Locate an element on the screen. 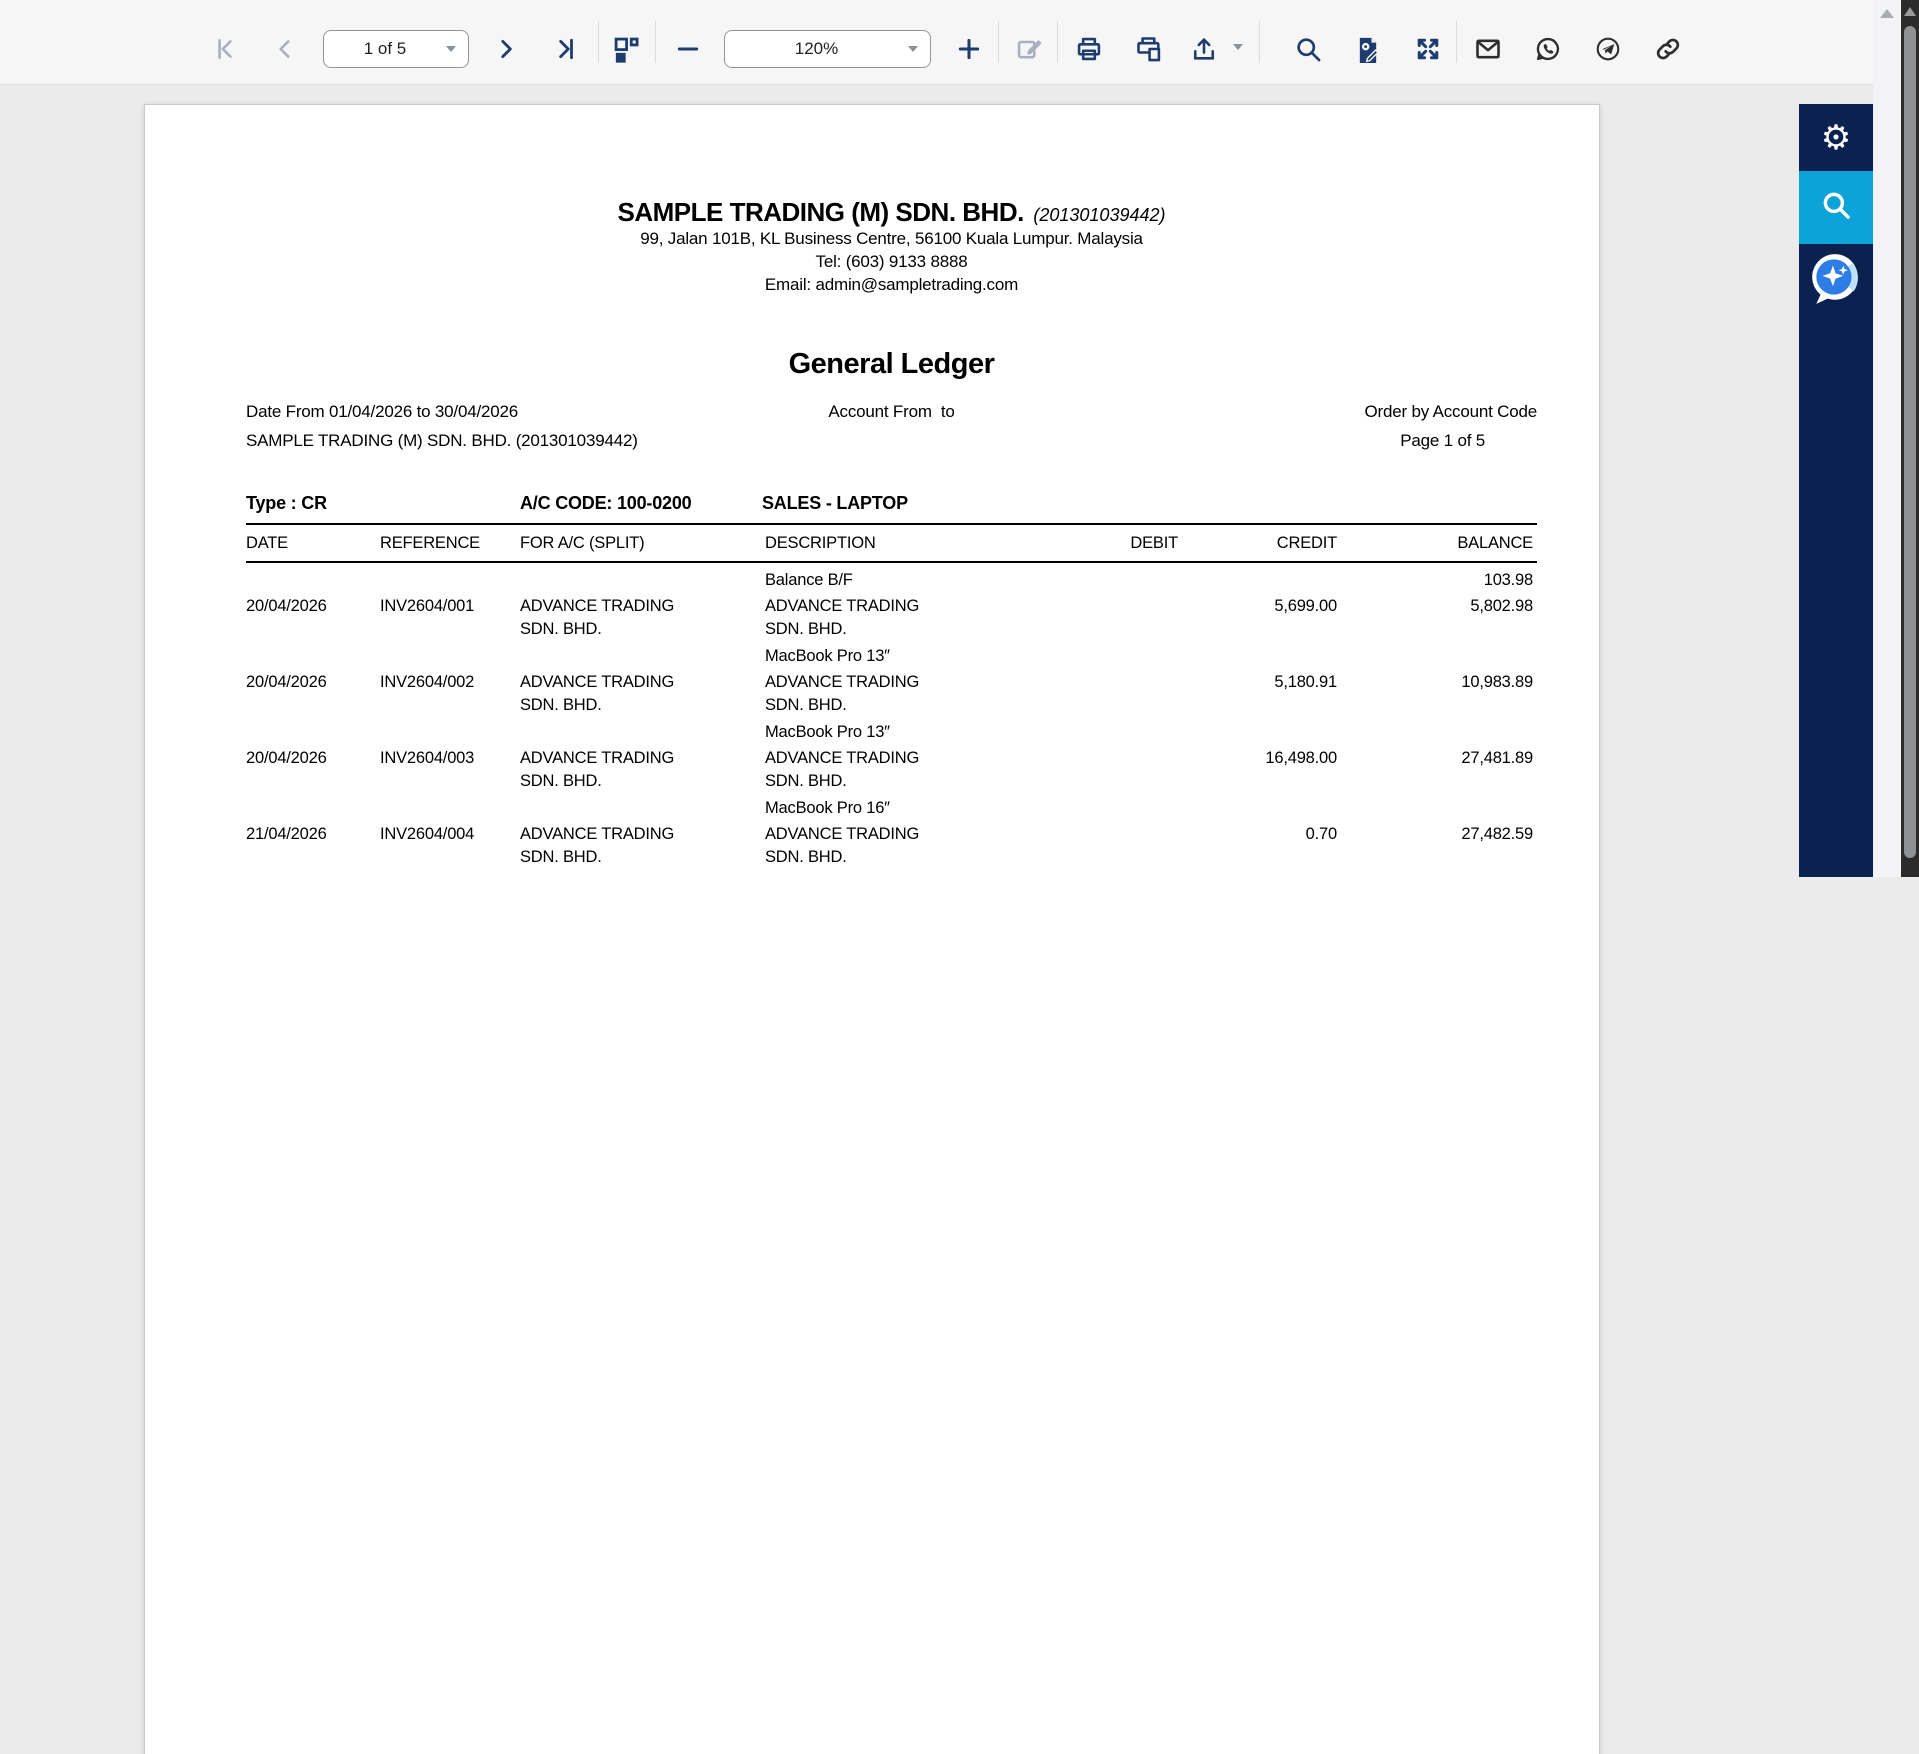  minus-icon is located at coordinates (688, 49).